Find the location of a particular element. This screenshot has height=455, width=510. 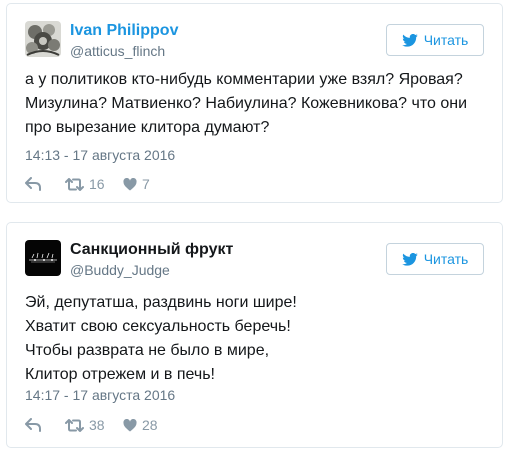

timestamp: 14:13 - 17 августа 2016 is located at coordinates (100, 155).